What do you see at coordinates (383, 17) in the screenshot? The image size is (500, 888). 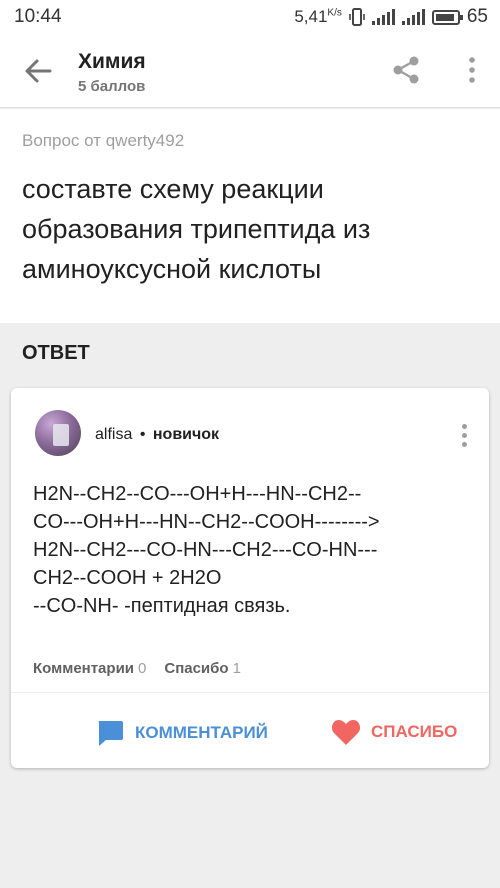 I see `signal-icon` at bounding box center [383, 17].